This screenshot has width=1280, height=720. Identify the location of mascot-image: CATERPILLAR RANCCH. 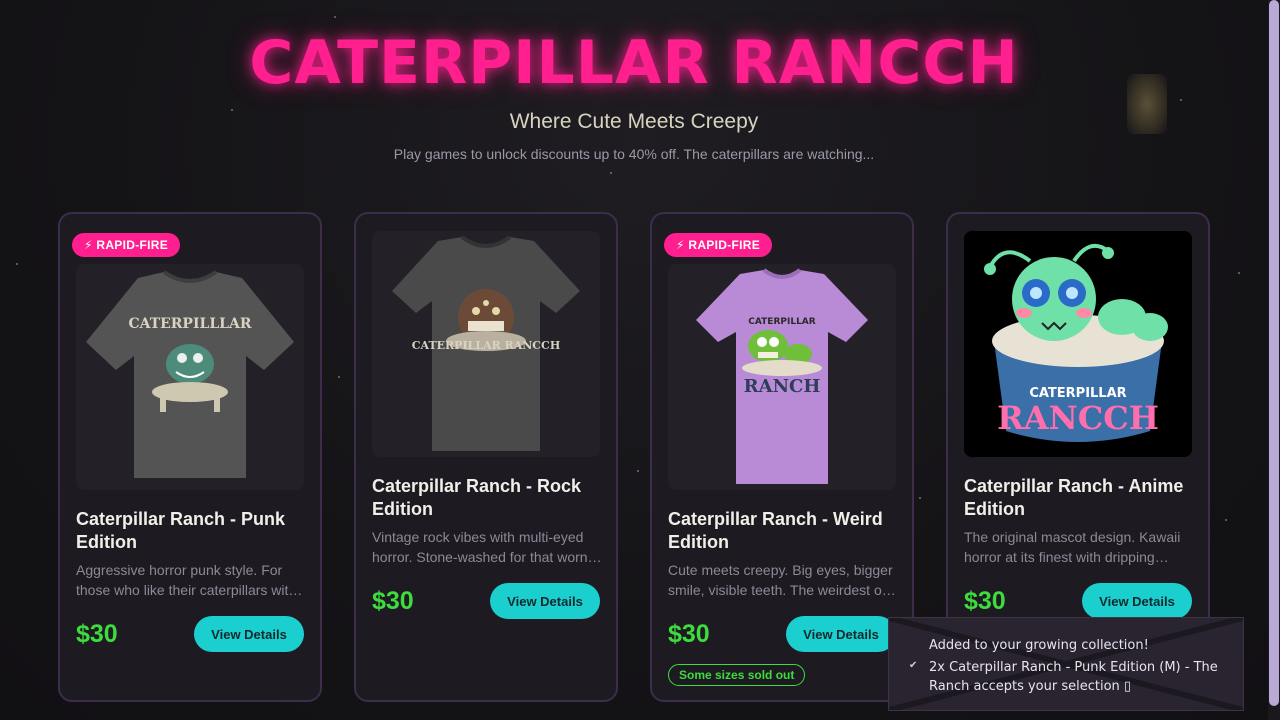
(1078, 344).